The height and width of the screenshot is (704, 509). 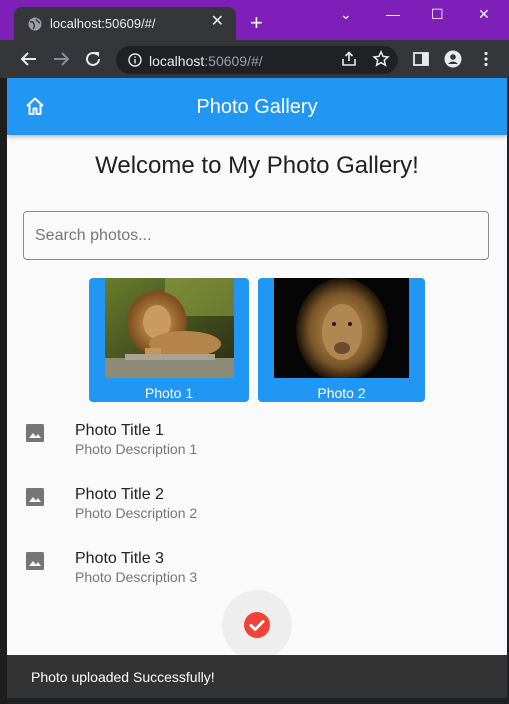 I want to click on window-edge, so click(x=3, y=391).